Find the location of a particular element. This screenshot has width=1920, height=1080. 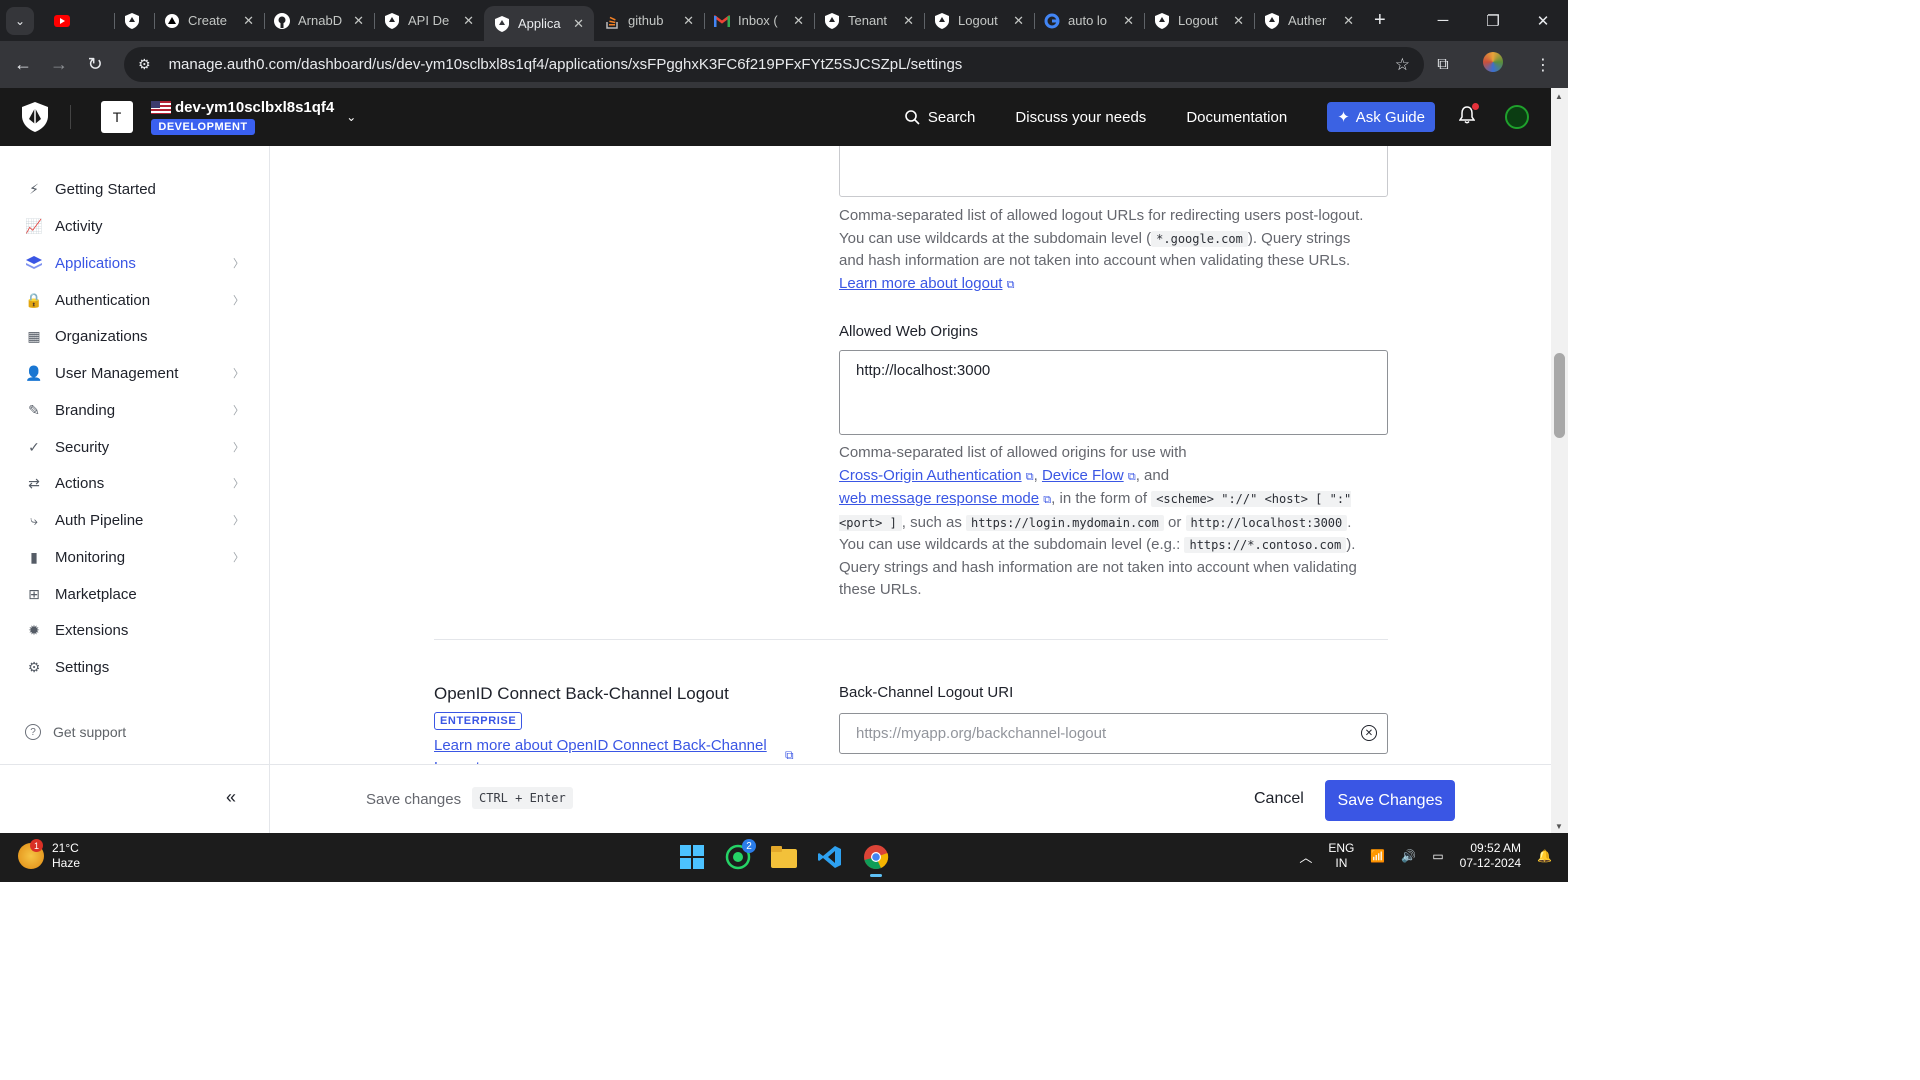

bookmark-star-icon: ☆ is located at coordinates (1402, 65).